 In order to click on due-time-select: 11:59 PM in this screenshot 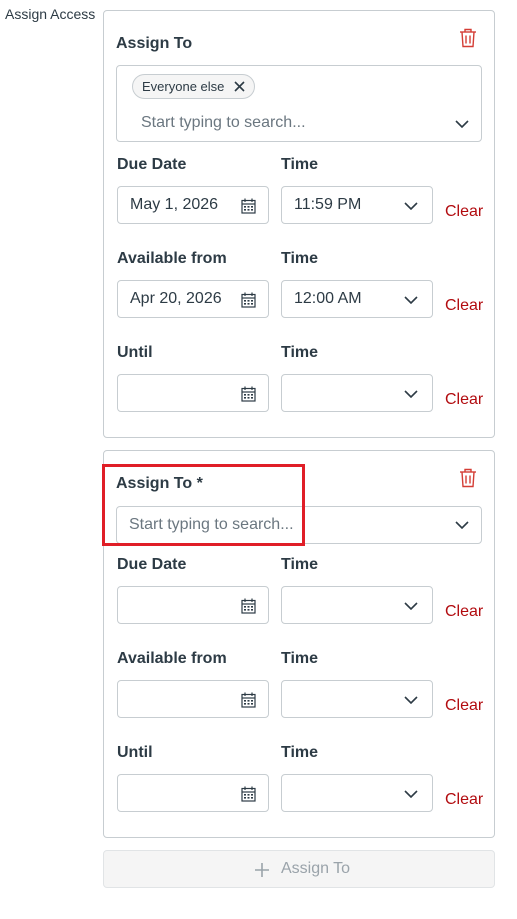, I will do `click(357, 205)`.